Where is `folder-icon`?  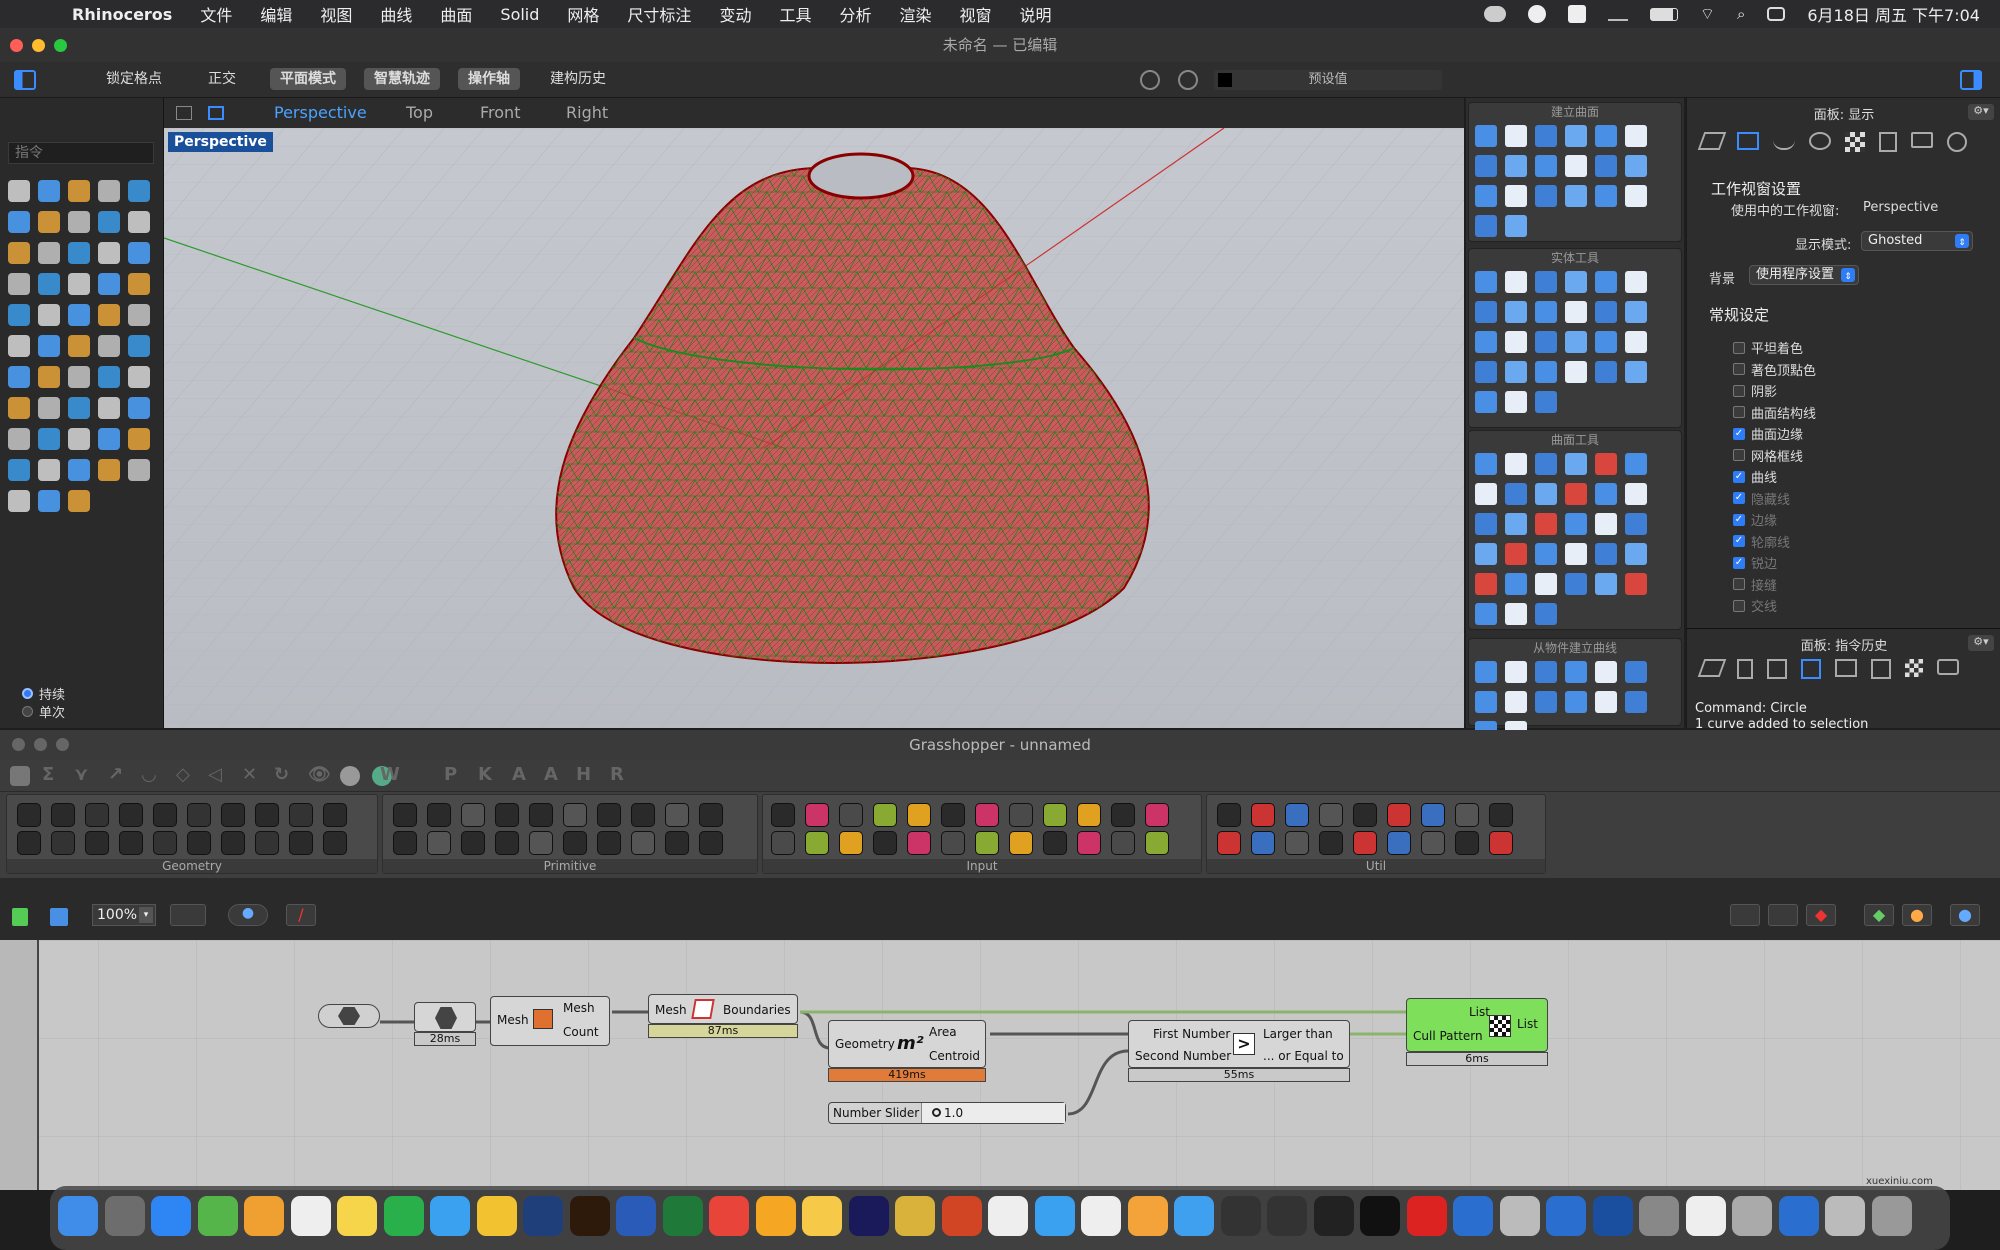 folder-icon is located at coordinates (1922, 140).